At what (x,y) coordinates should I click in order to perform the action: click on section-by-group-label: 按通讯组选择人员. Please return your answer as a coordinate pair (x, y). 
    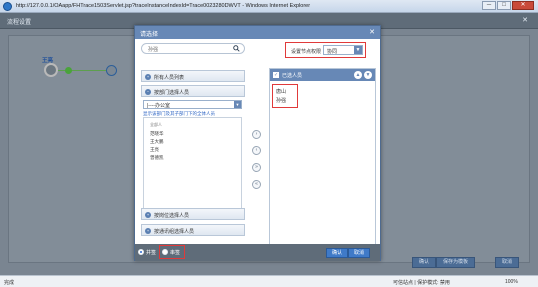
    Looking at the image, I should click on (174, 232).